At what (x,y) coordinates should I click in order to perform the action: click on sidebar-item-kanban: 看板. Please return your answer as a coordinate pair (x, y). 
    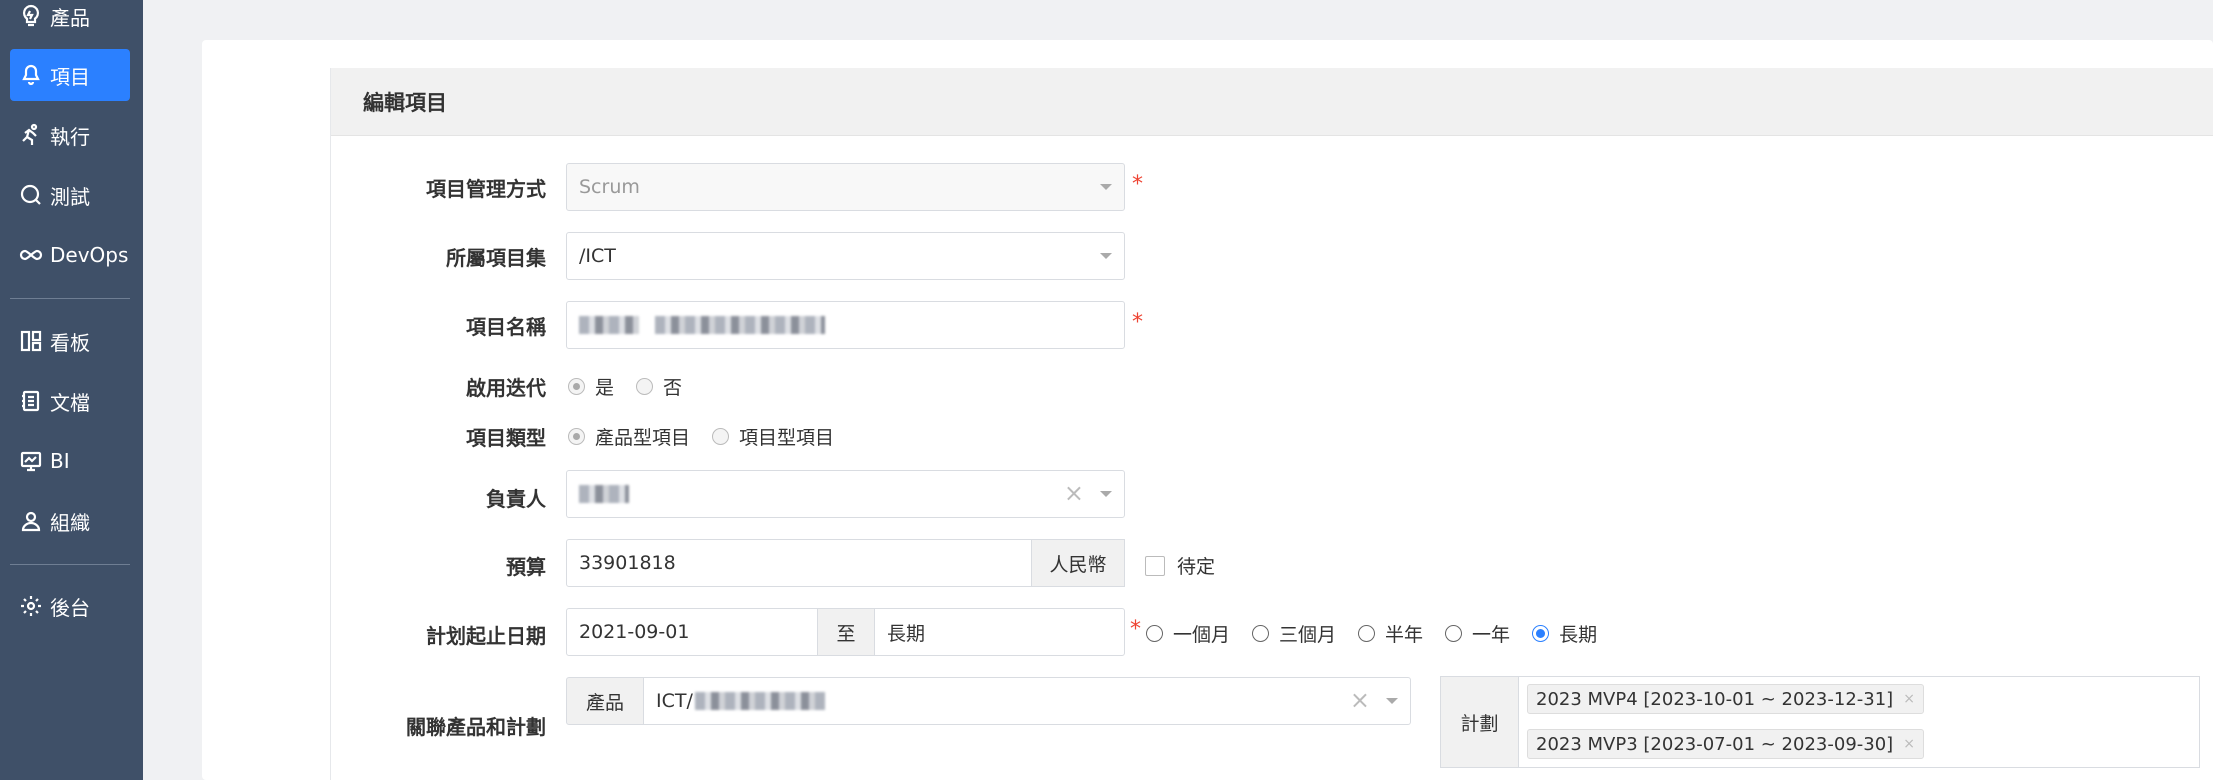
    Looking at the image, I should click on (70, 341).